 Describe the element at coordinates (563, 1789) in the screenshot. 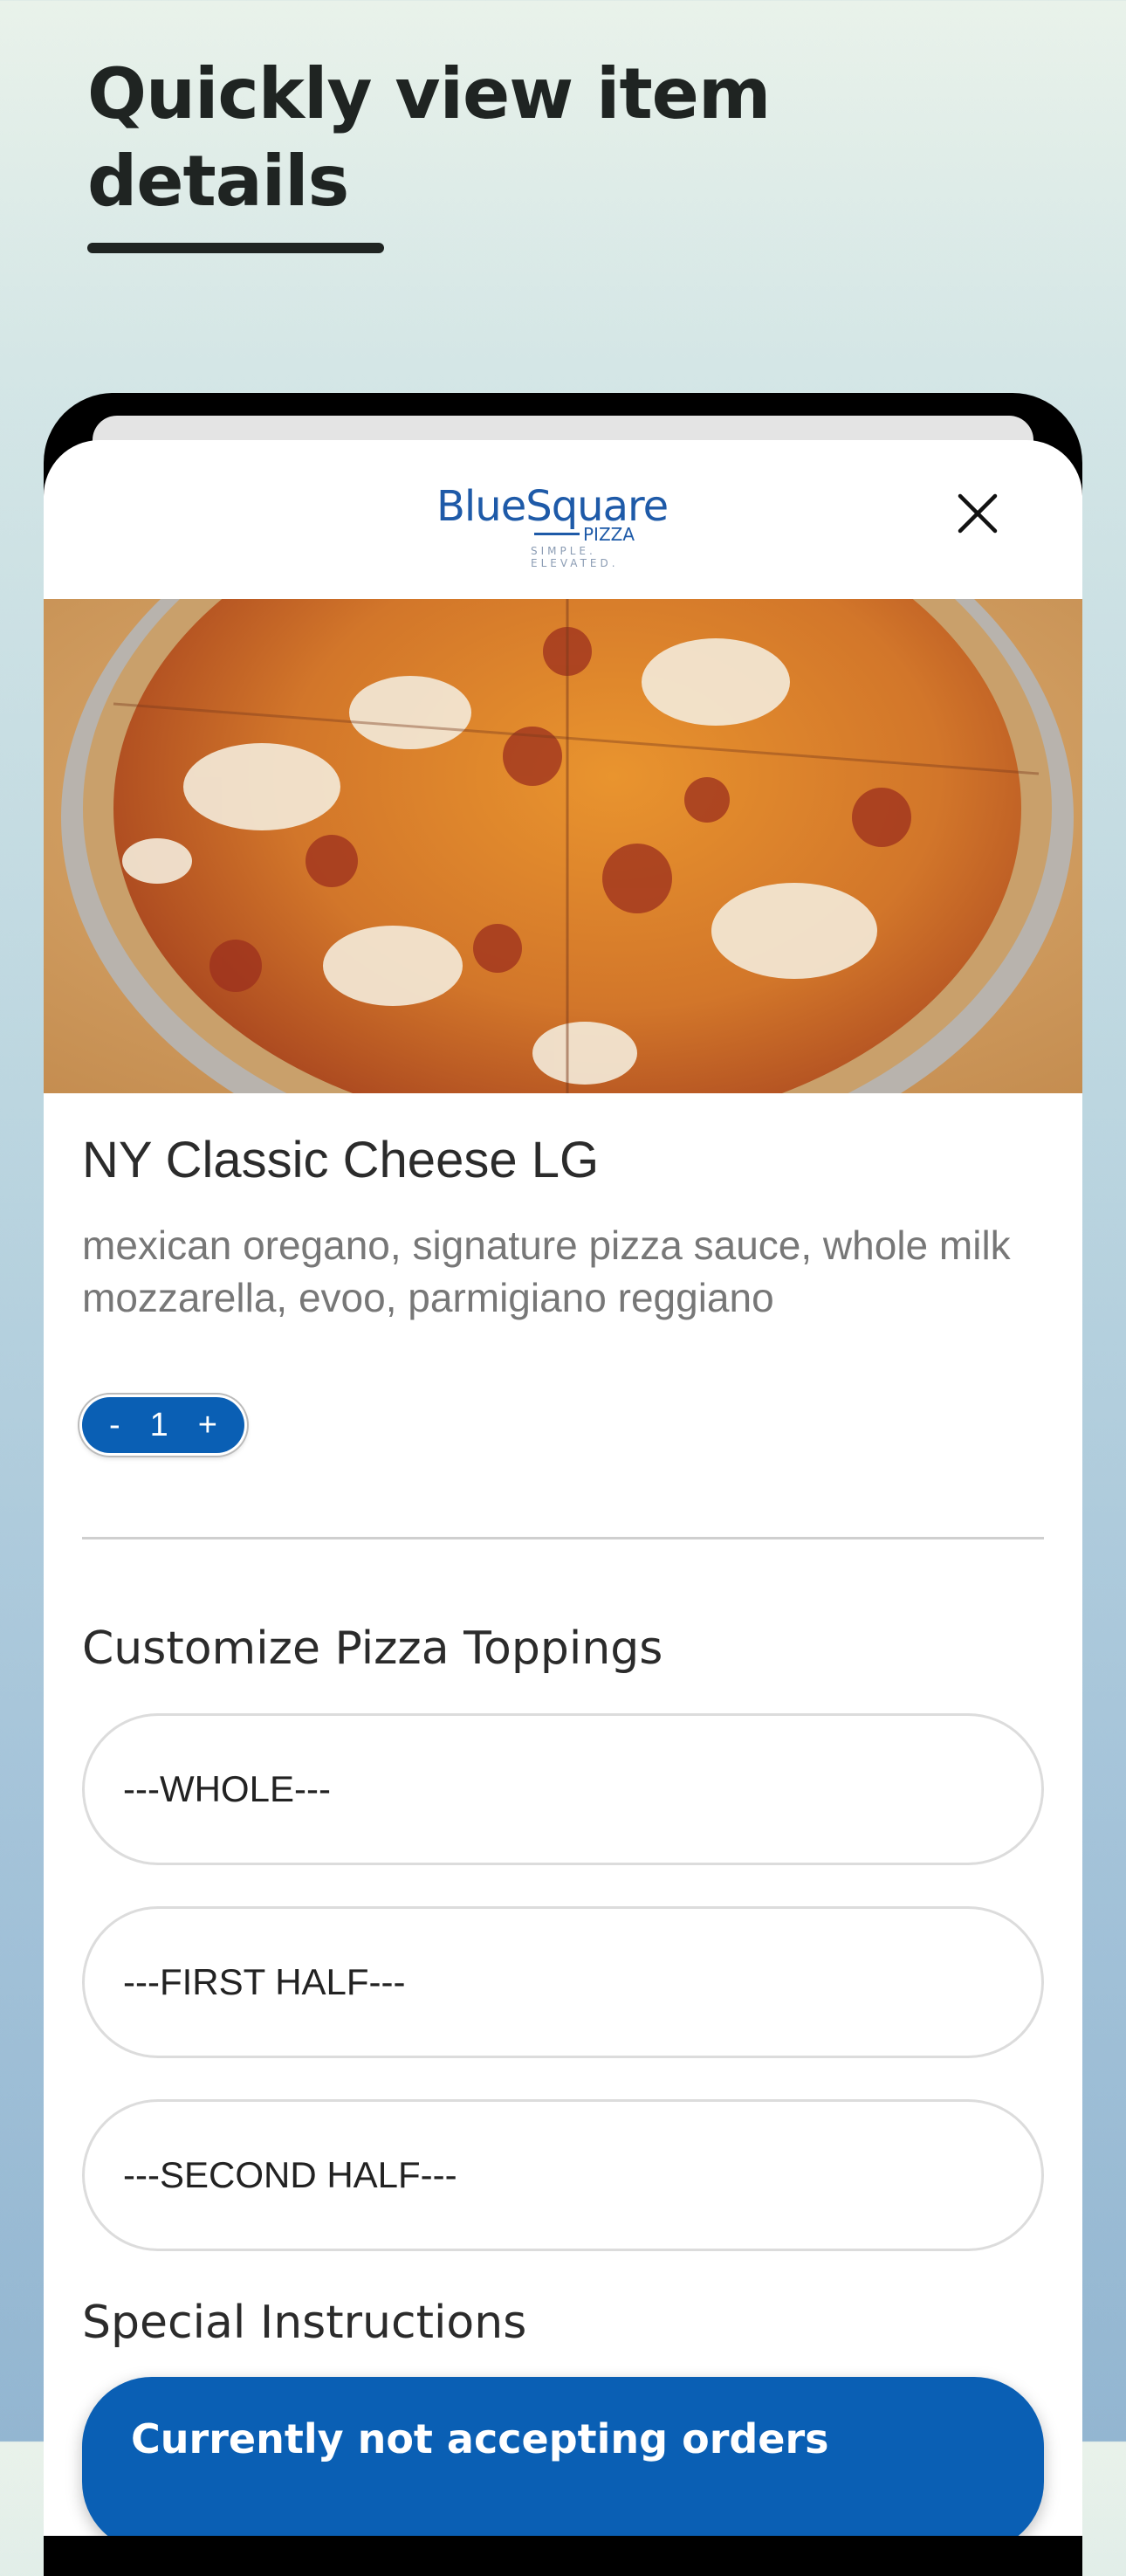

I see `topping-select-whole: ---WHOLE---` at that location.